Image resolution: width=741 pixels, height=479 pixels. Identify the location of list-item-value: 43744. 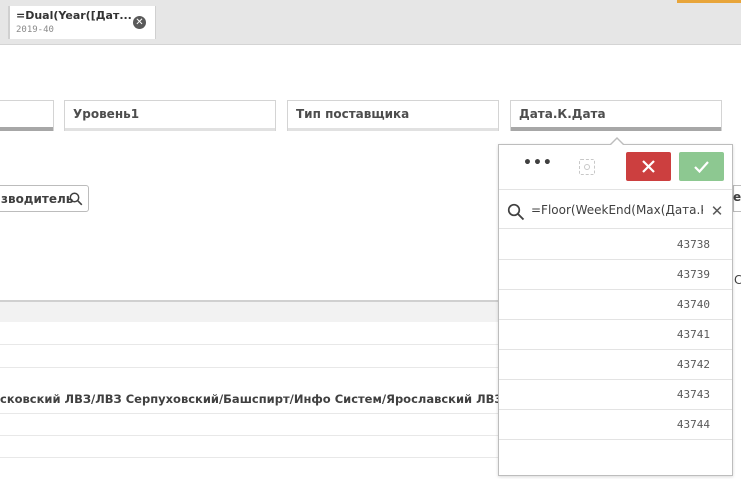
(693, 424).